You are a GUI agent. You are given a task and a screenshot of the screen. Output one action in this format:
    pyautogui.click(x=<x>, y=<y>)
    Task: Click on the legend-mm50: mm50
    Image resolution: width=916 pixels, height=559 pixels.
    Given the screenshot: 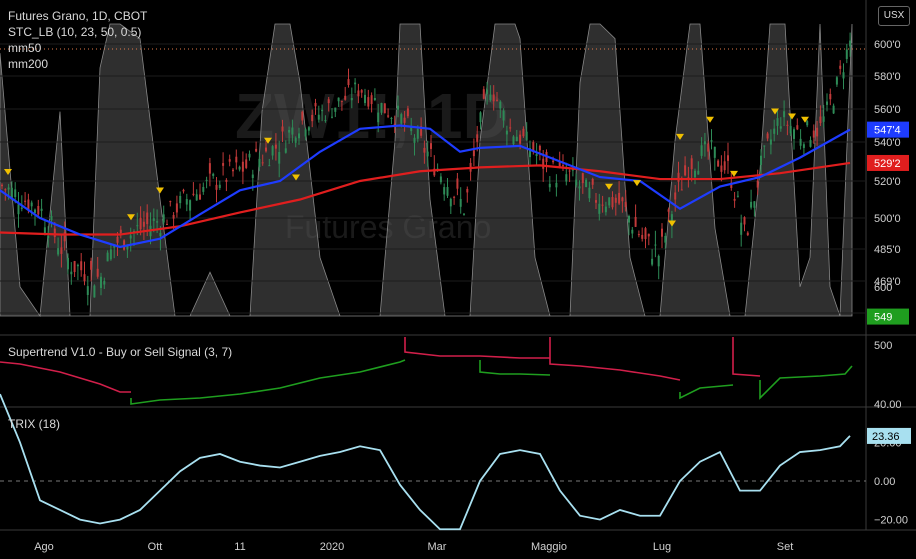 What is the action you would take?
    pyautogui.click(x=25, y=48)
    